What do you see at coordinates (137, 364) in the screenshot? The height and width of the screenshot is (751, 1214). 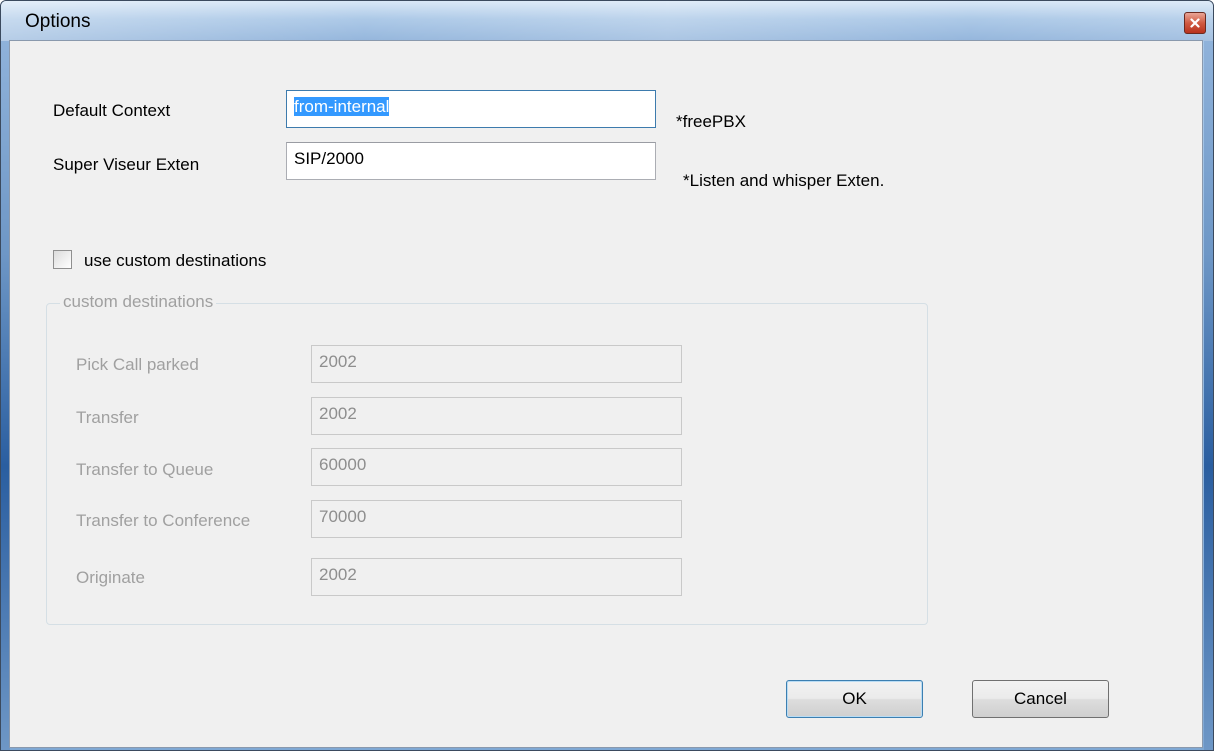 I see `pick-call-parked-label: Pick Call parked` at bounding box center [137, 364].